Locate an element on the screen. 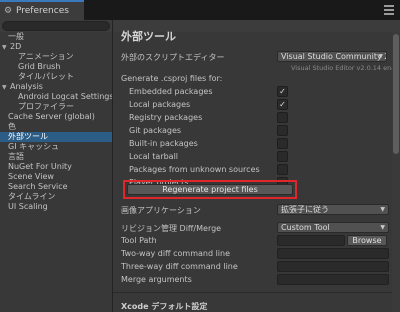  revision-control-dropdown: Custom Tool ▼ is located at coordinates (333, 227).